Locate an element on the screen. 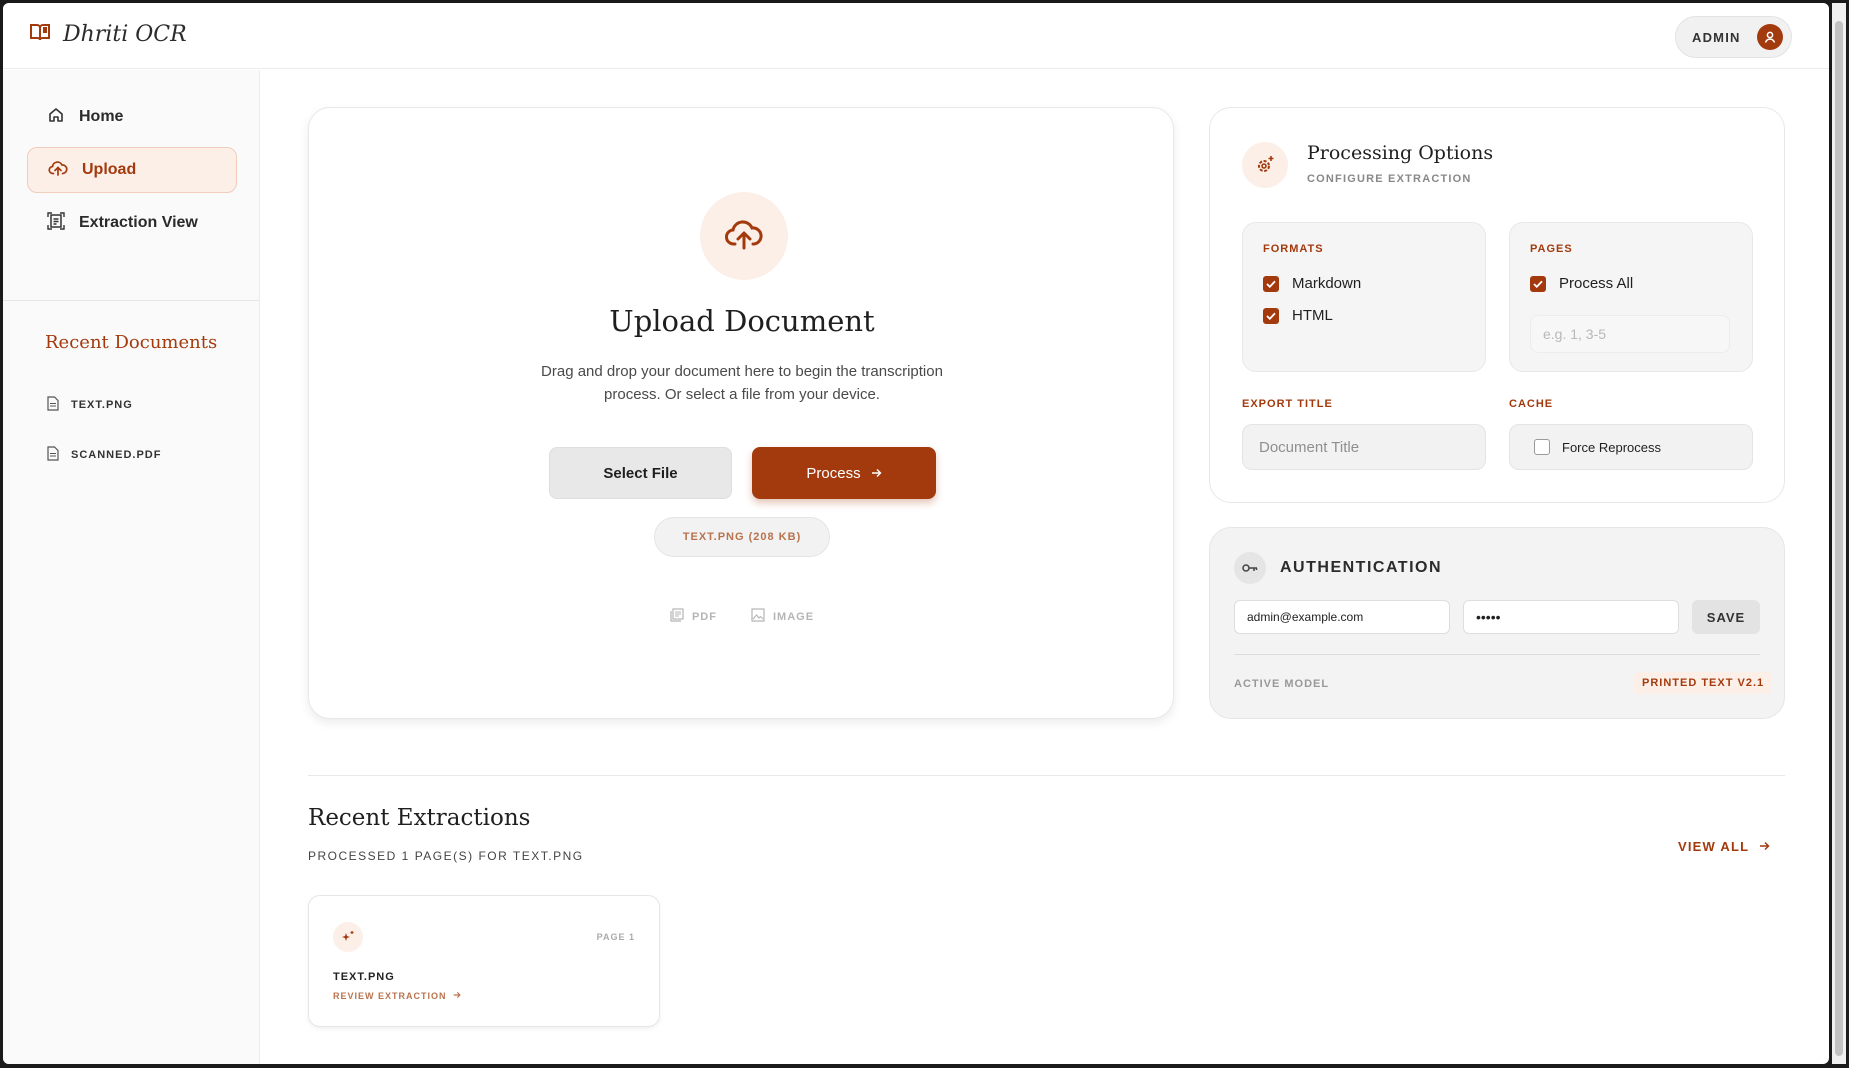 The width and height of the screenshot is (1849, 1068). export-title-label: EXPORT TITLE is located at coordinates (1287, 404).